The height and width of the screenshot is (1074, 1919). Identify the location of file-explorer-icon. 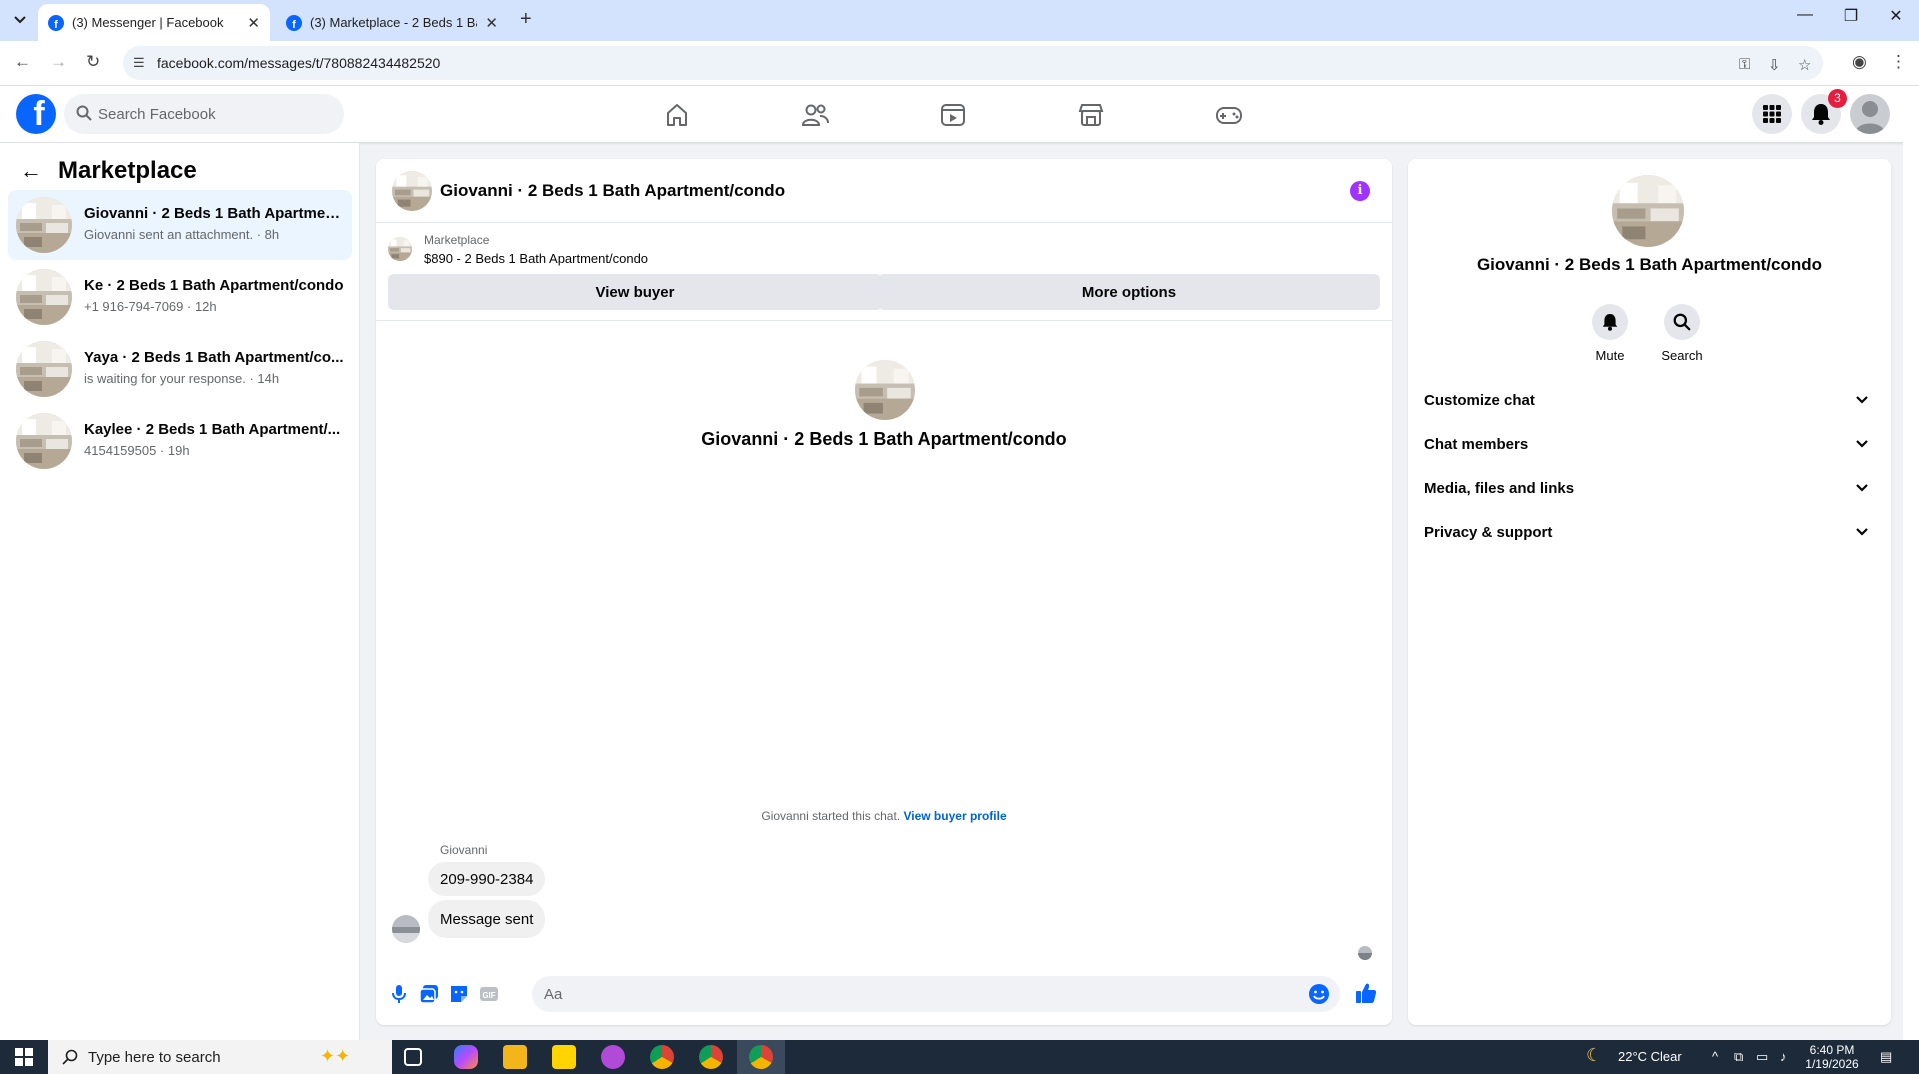
(515, 1057).